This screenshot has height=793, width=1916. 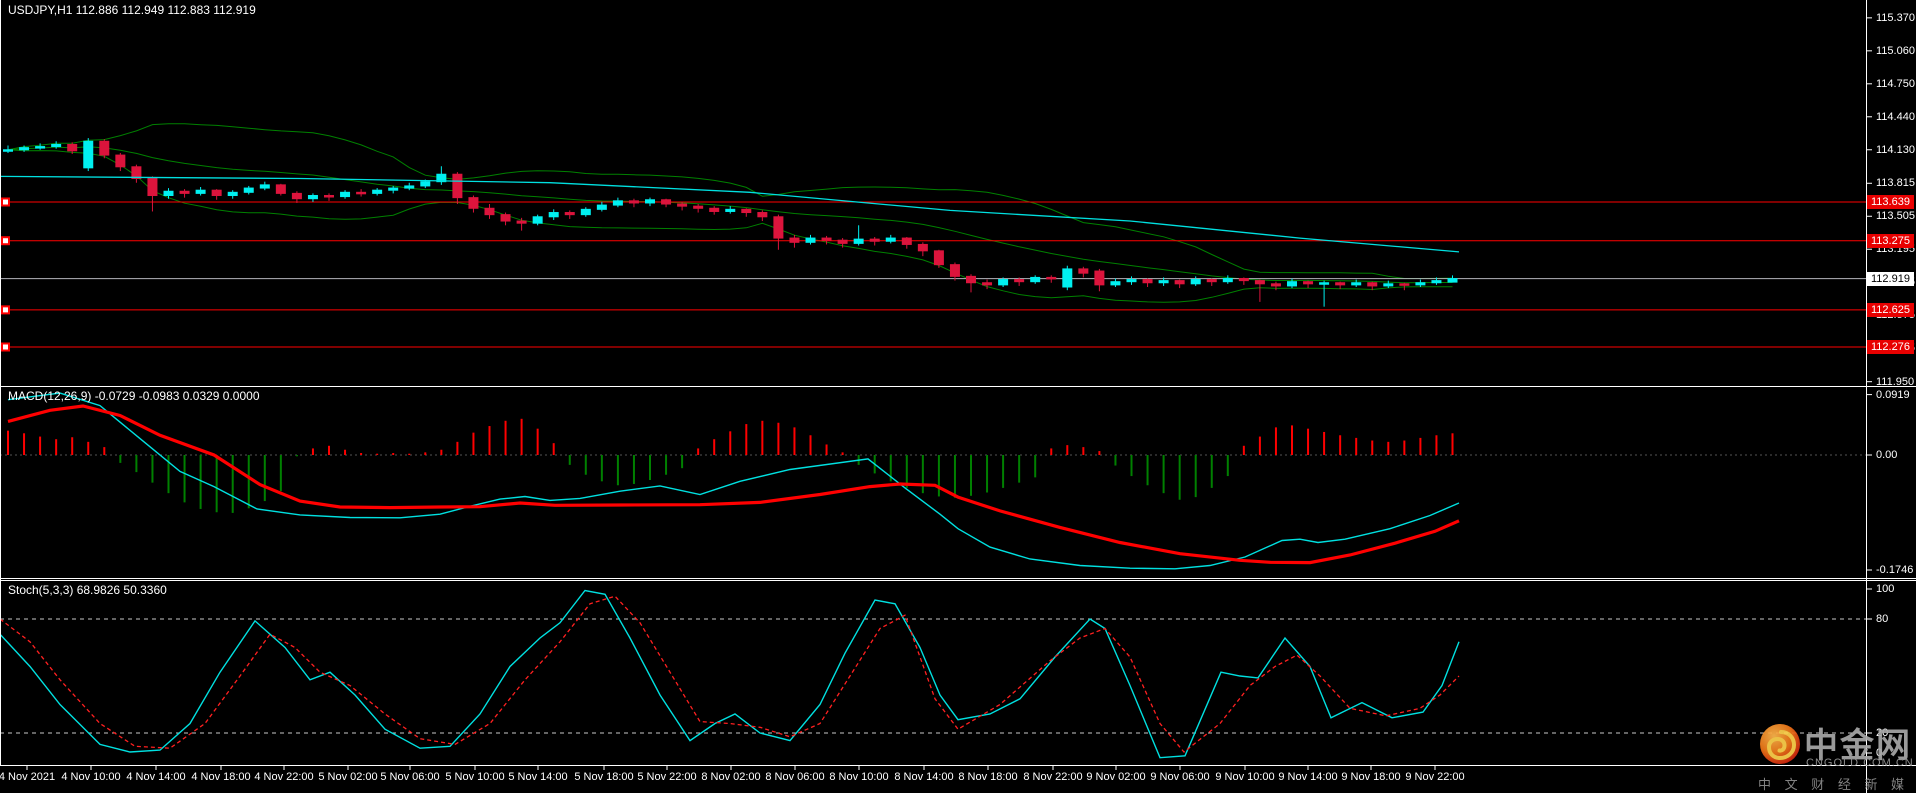 What do you see at coordinates (1895, 183) in the screenshot?
I see `price-tick-label: 113.815` at bounding box center [1895, 183].